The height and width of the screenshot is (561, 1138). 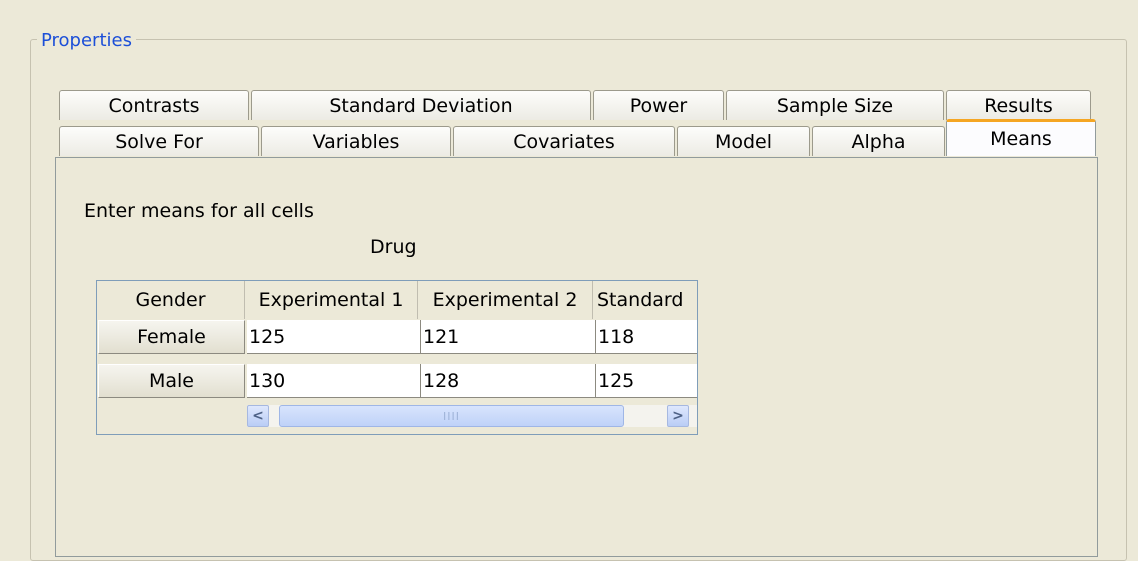 What do you see at coordinates (356, 141) in the screenshot?
I see `tab-variables: Variables` at bounding box center [356, 141].